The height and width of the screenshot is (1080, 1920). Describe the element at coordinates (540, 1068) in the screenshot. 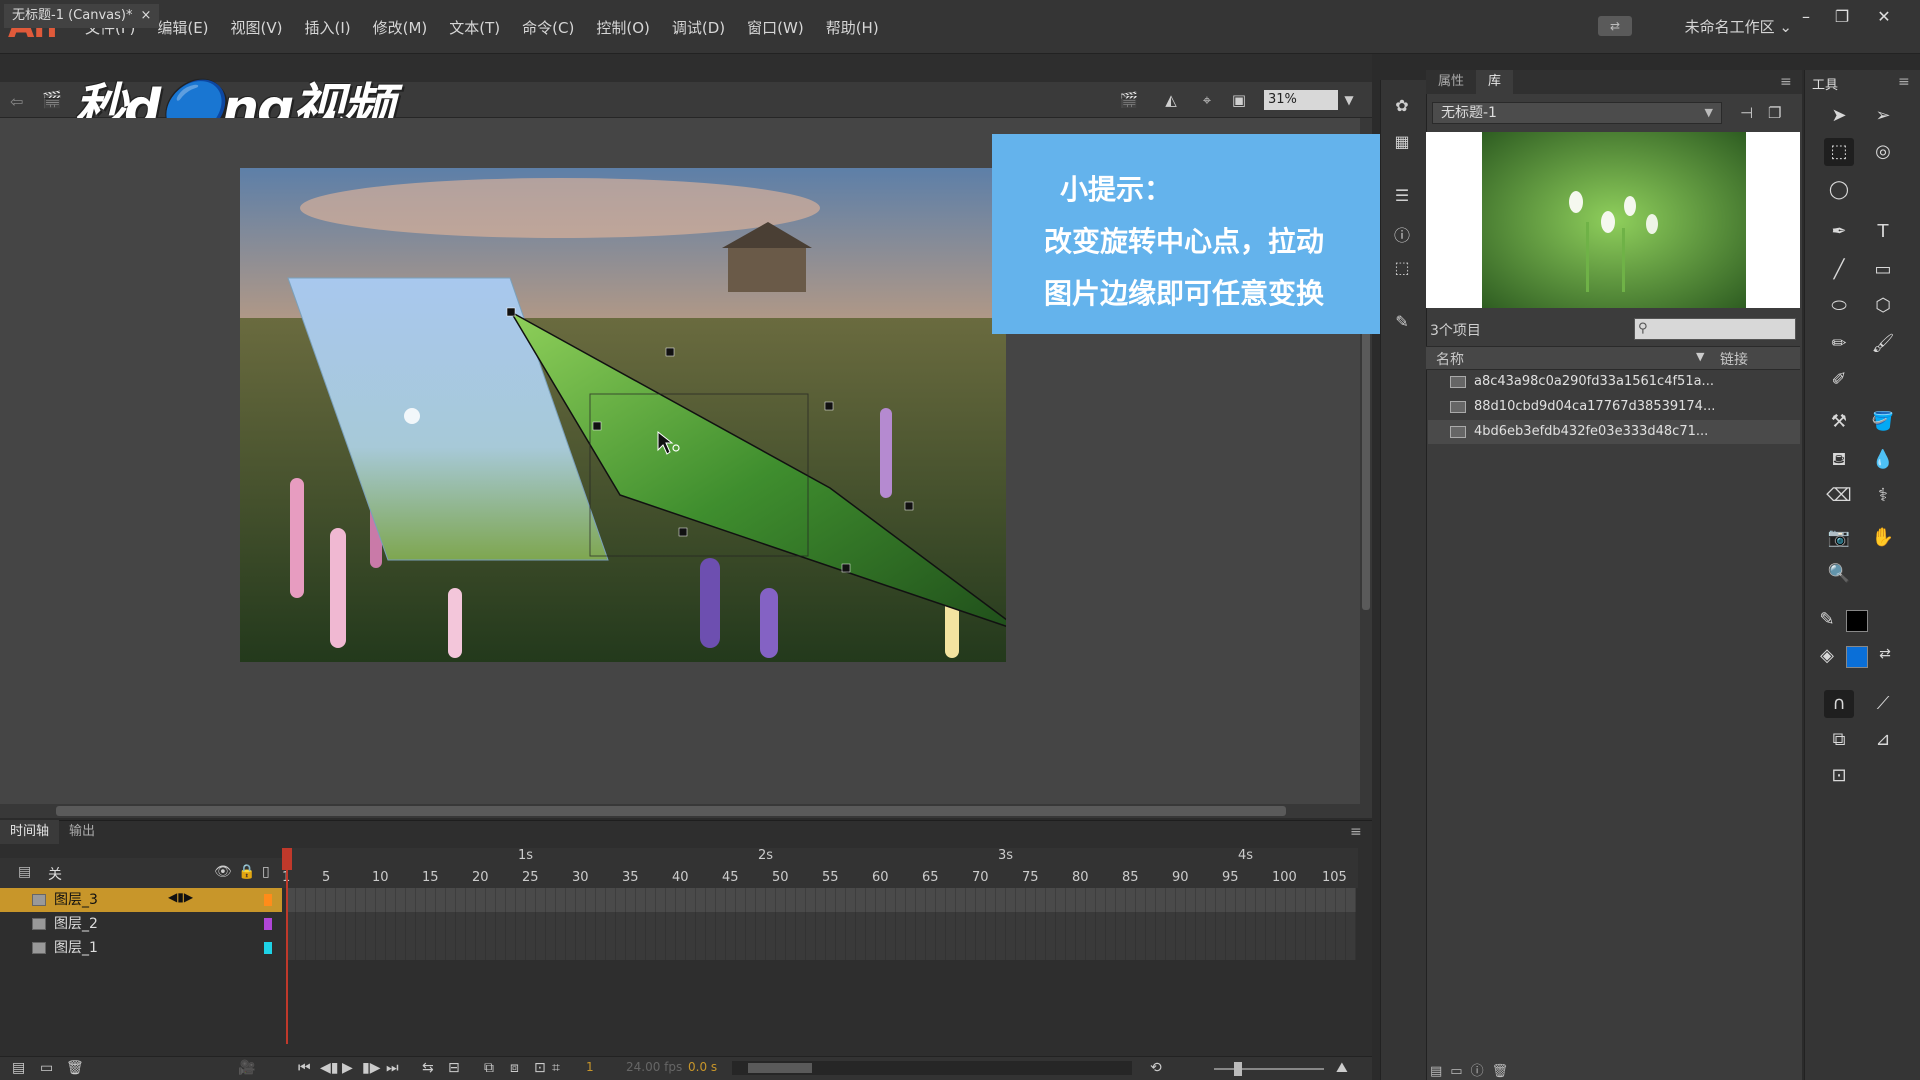

I see `edit-multiple-icon: ⊡` at that location.